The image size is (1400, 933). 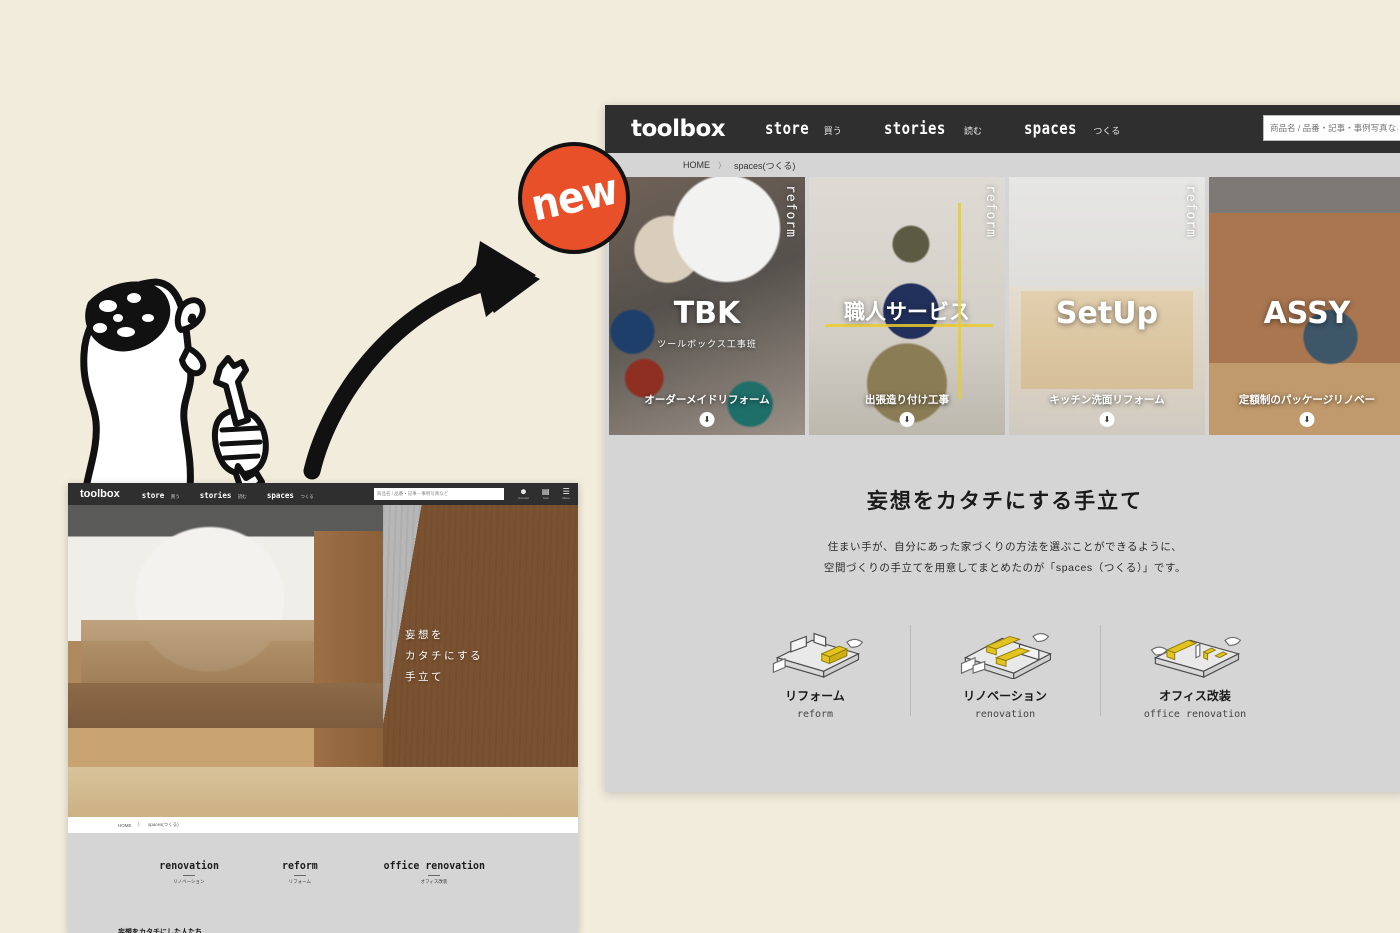 I want to click on old-nav-item-store: store 買う, so click(x=161, y=494).